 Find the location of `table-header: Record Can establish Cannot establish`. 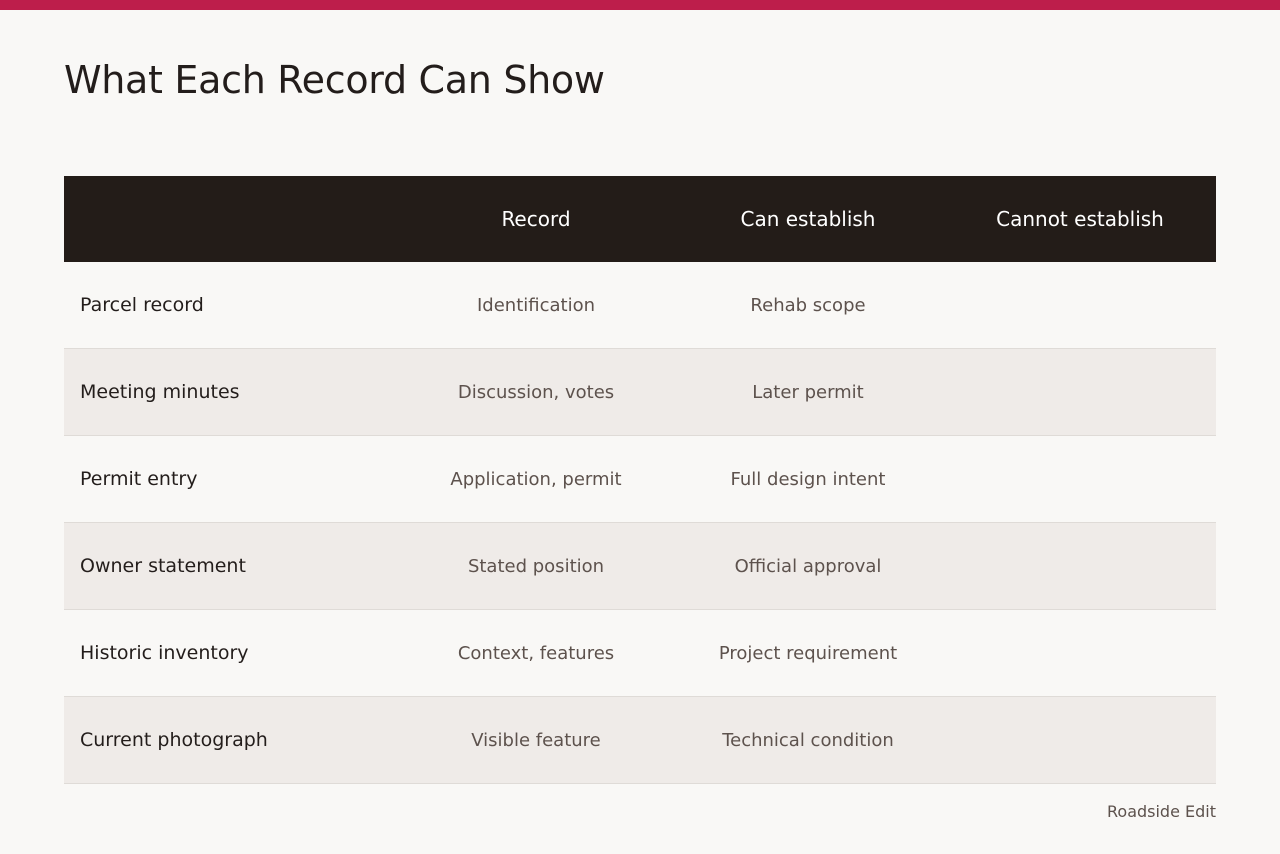

table-header: Record Can establish Cannot establish is located at coordinates (640, 219).